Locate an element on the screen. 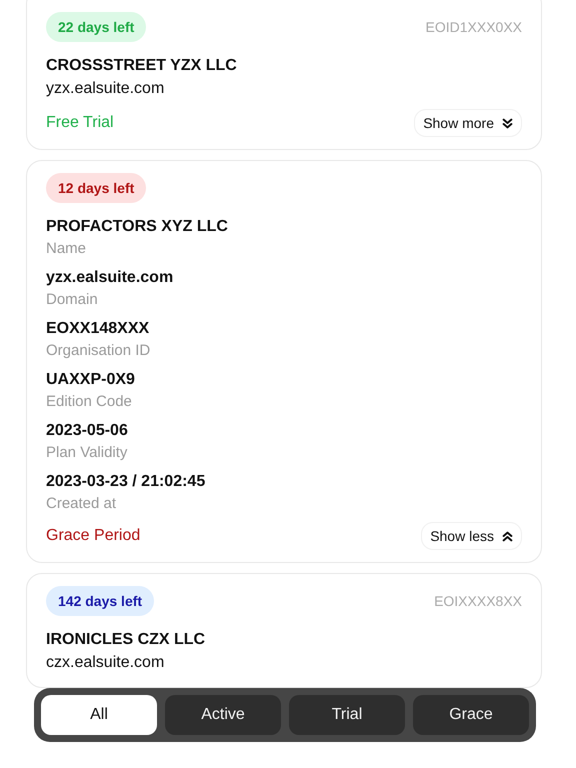 This screenshot has height=768, width=576. organisation-id: EOID1XXX0XX is located at coordinates (474, 27).